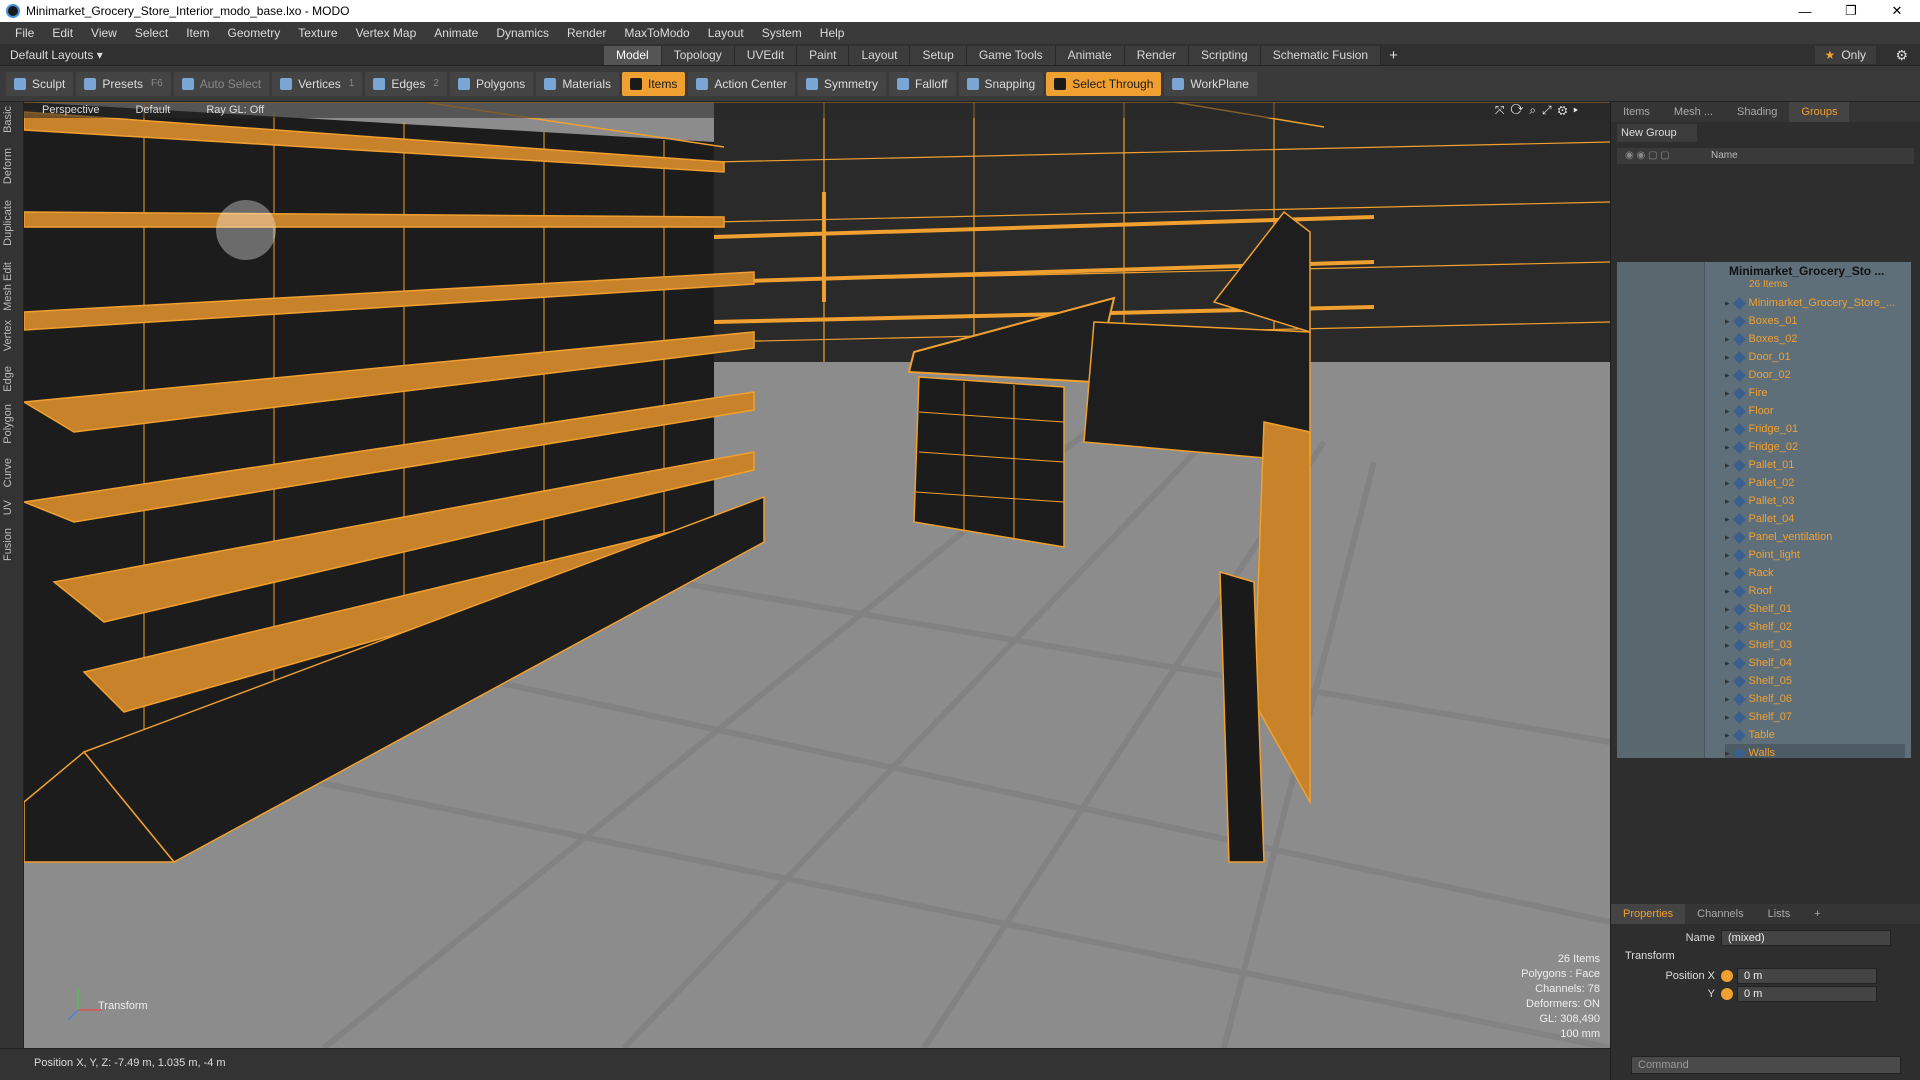 The width and height of the screenshot is (1920, 1080). Describe the element at coordinates (1393, 55) in the screenshot. I see `add-layout-button: +` at that location.